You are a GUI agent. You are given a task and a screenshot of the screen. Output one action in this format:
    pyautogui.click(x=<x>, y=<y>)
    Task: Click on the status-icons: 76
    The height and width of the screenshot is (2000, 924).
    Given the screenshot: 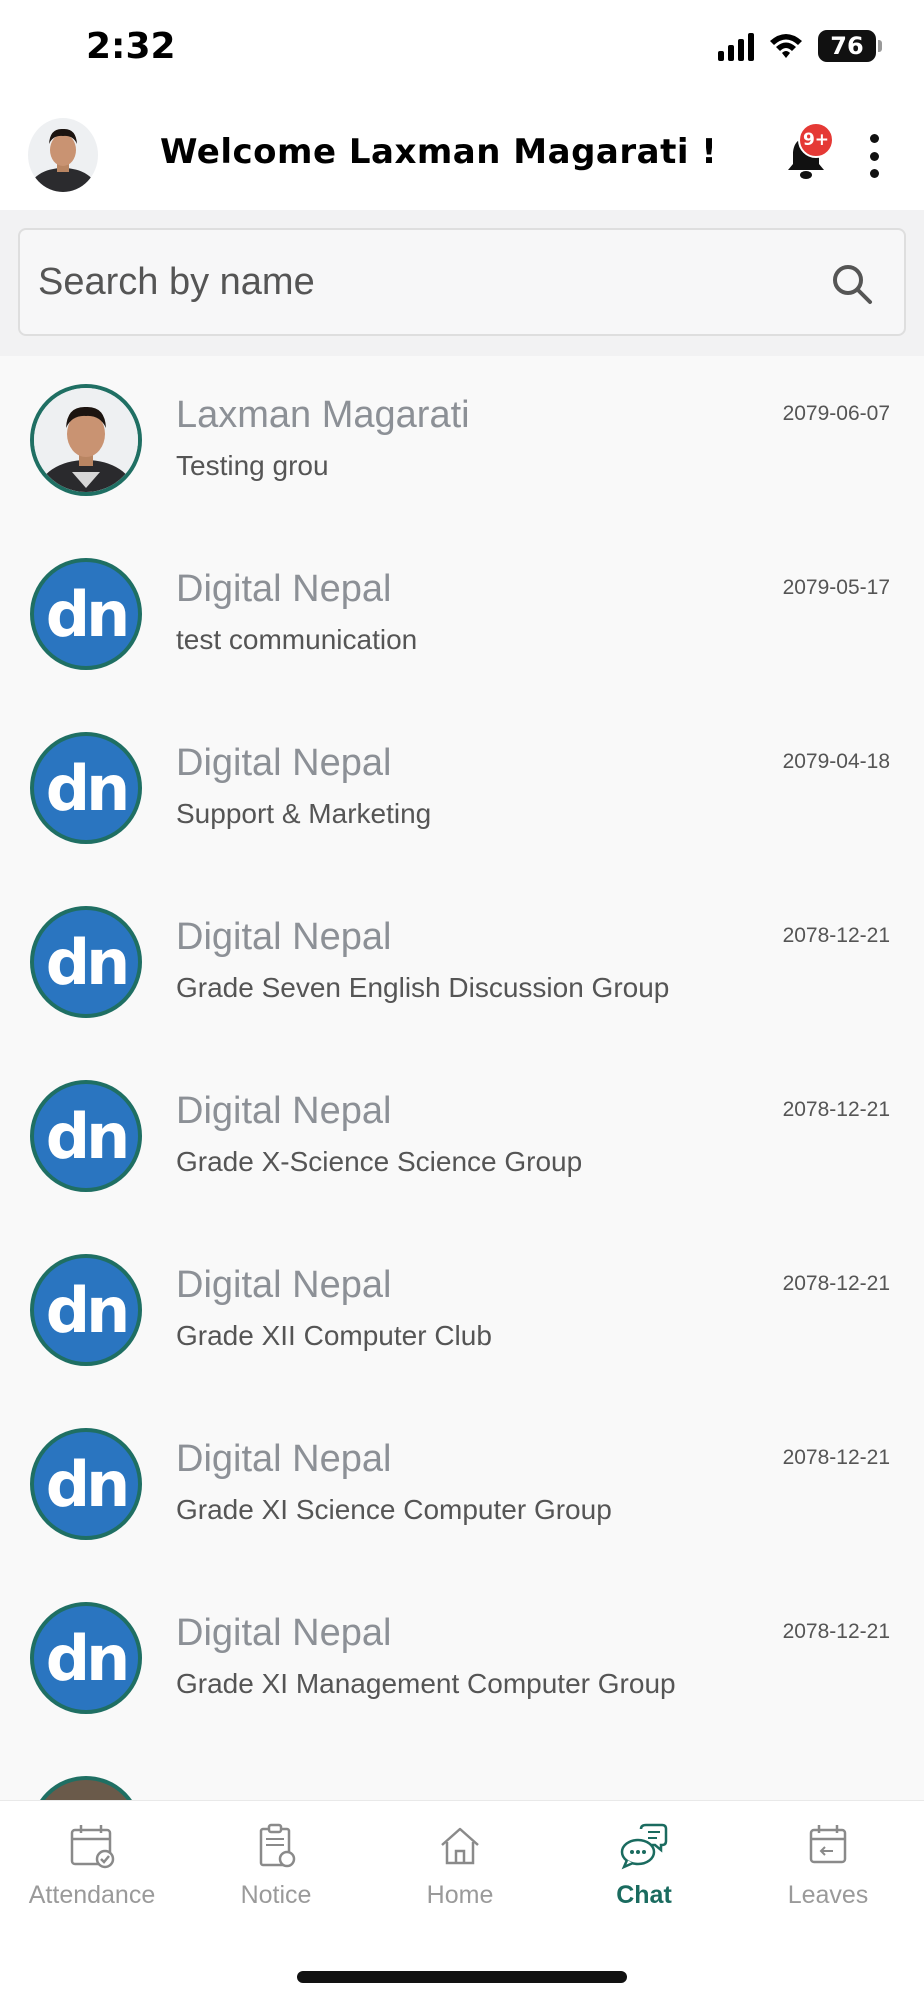 What is the action you would take?
    pyautogui.click(x=800, y=46)
    